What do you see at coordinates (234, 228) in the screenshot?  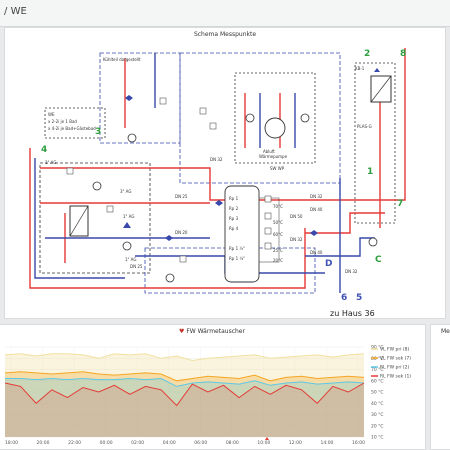 I see `label-rp-4: Rp 4` at bounding box center [234, 228].